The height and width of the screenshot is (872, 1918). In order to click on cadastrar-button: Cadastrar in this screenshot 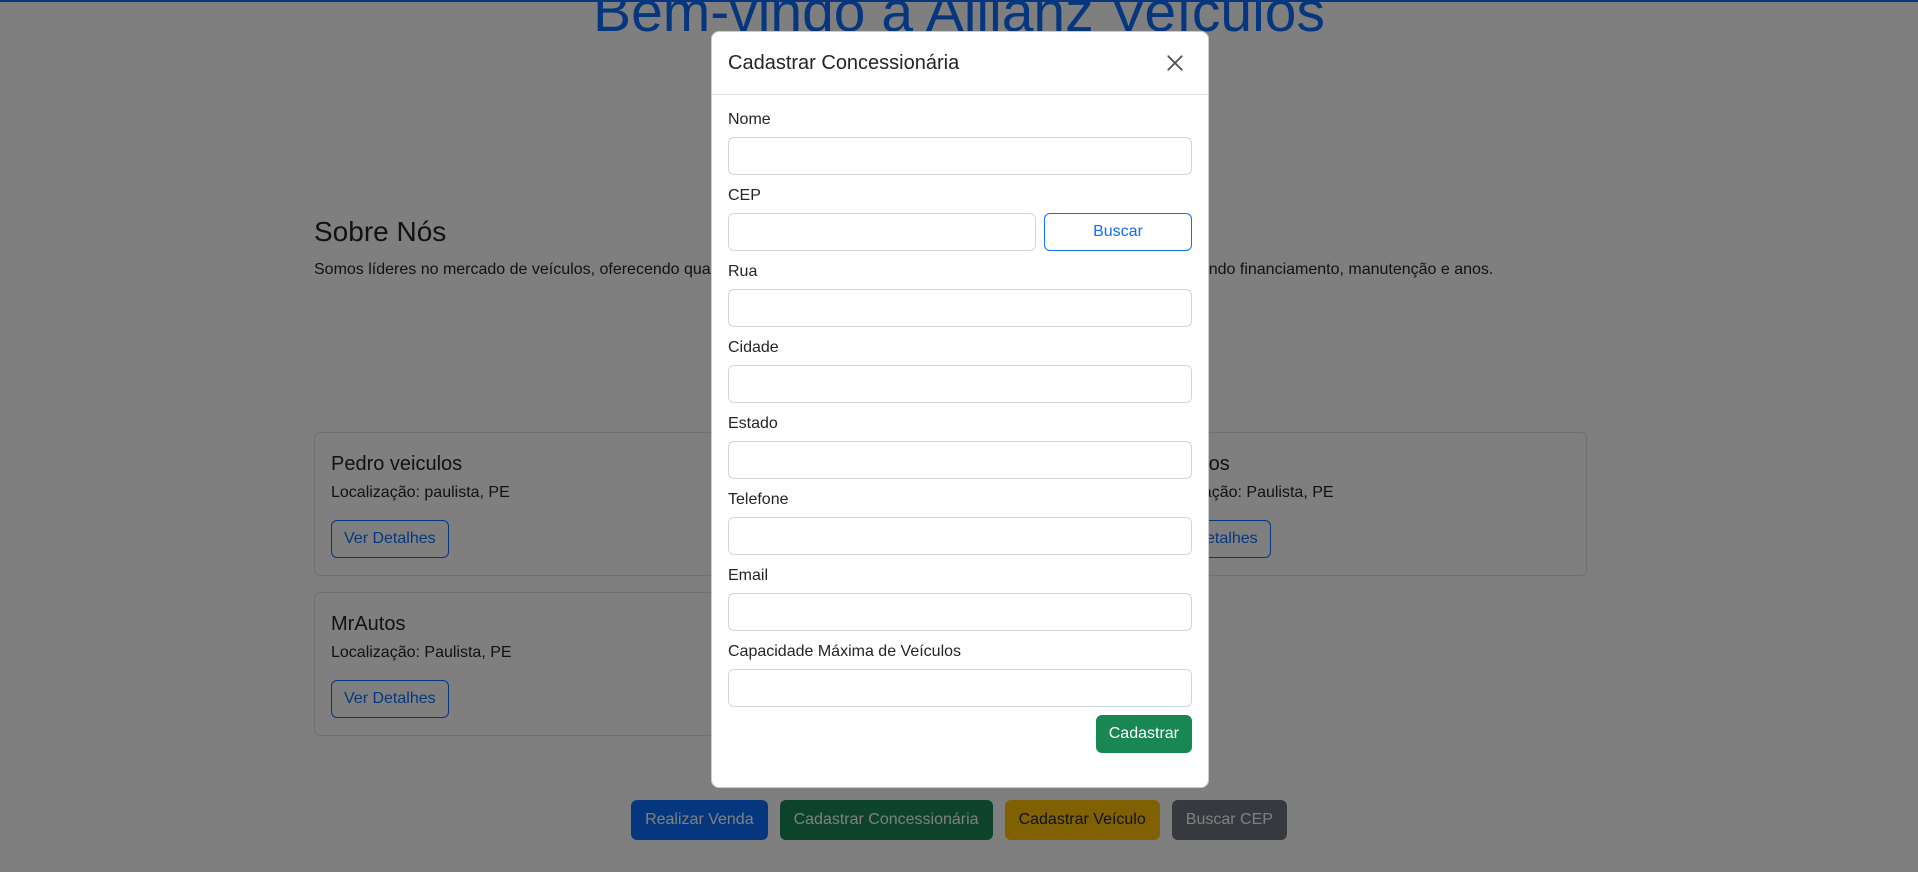, I will do `click(1143, 734)`.